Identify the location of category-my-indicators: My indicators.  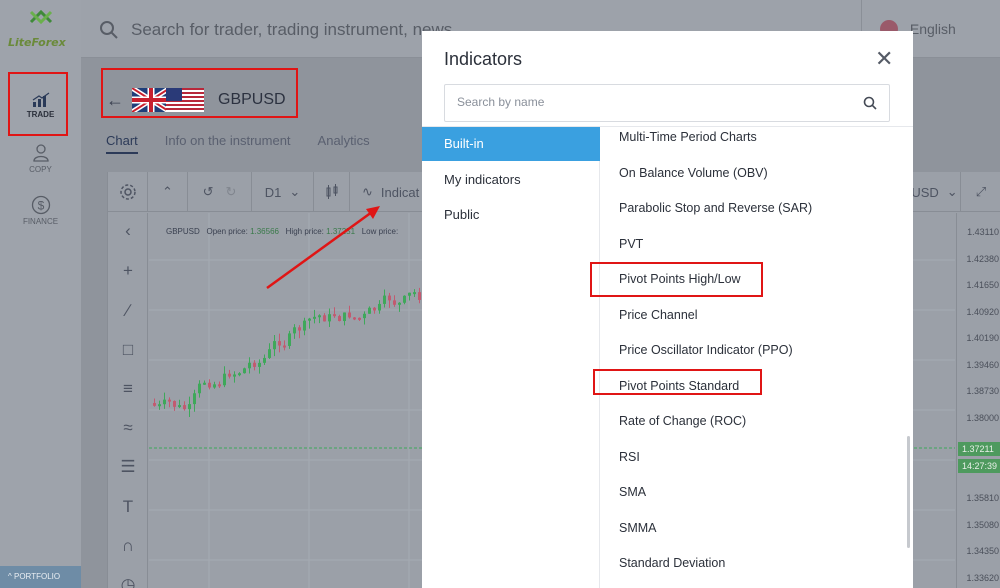
(511, 180).